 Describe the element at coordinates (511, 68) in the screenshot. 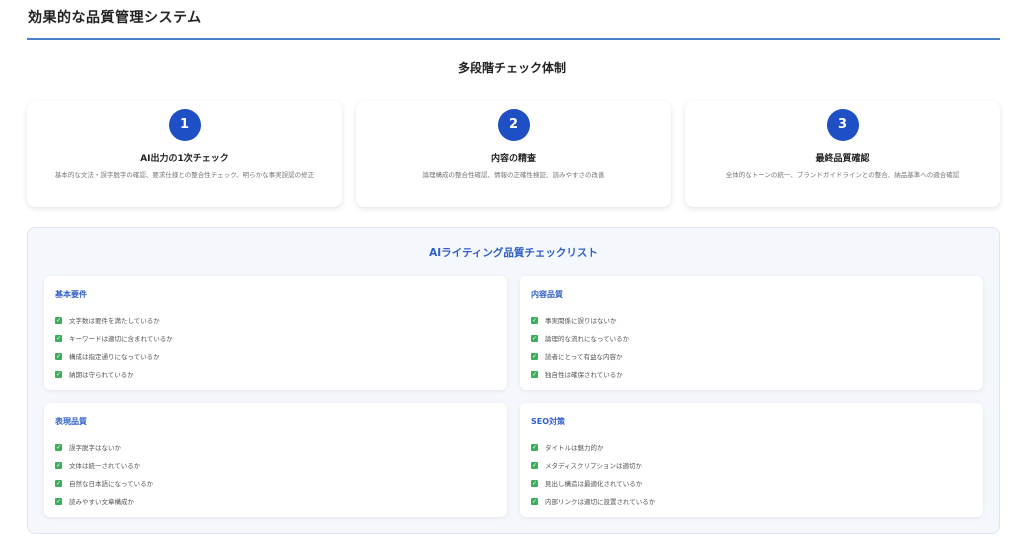

I see `section-title: 多段階チェック体制` at that location.